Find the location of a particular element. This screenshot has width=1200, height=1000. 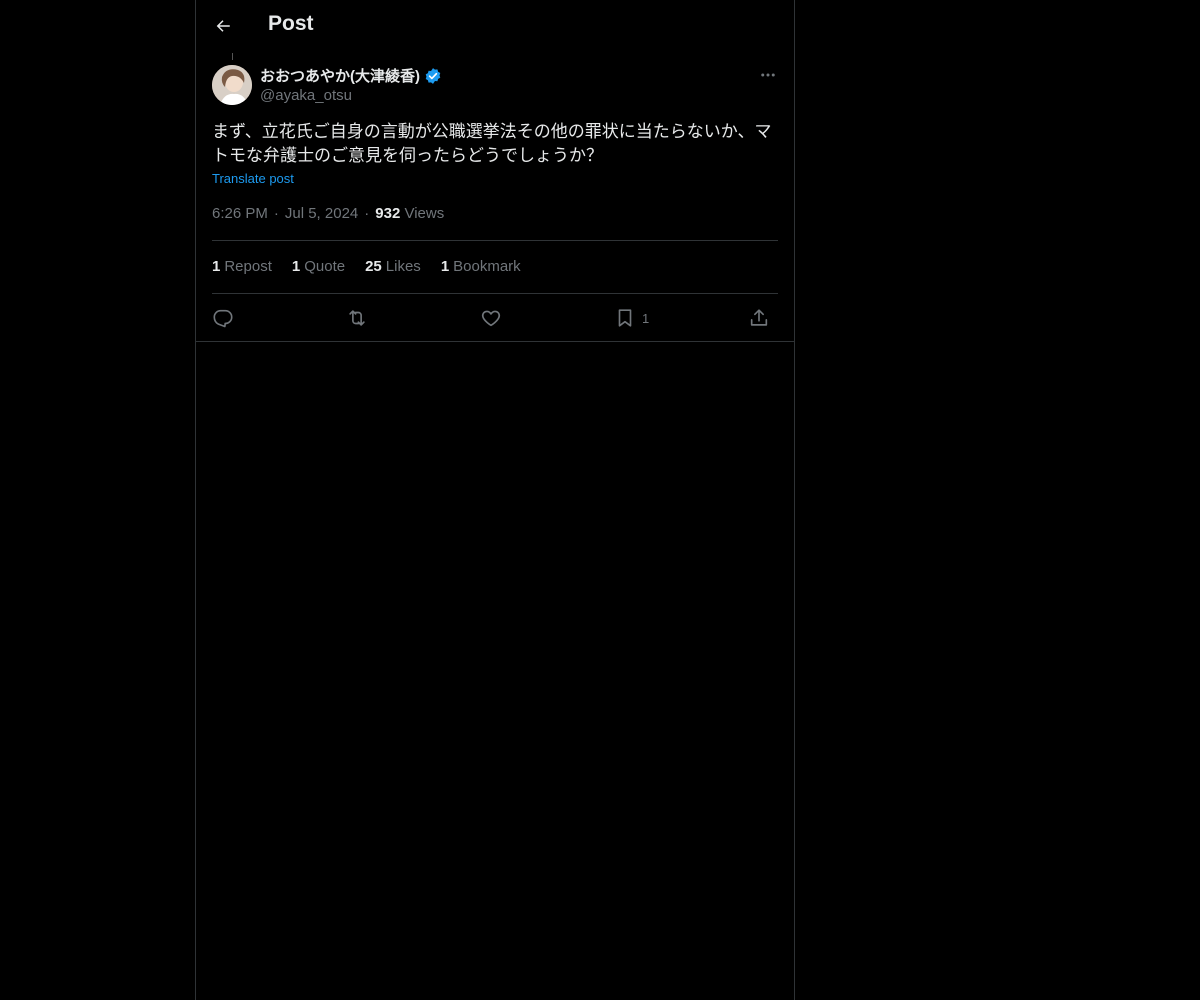

header: Post is located at coordinates (495, 26).